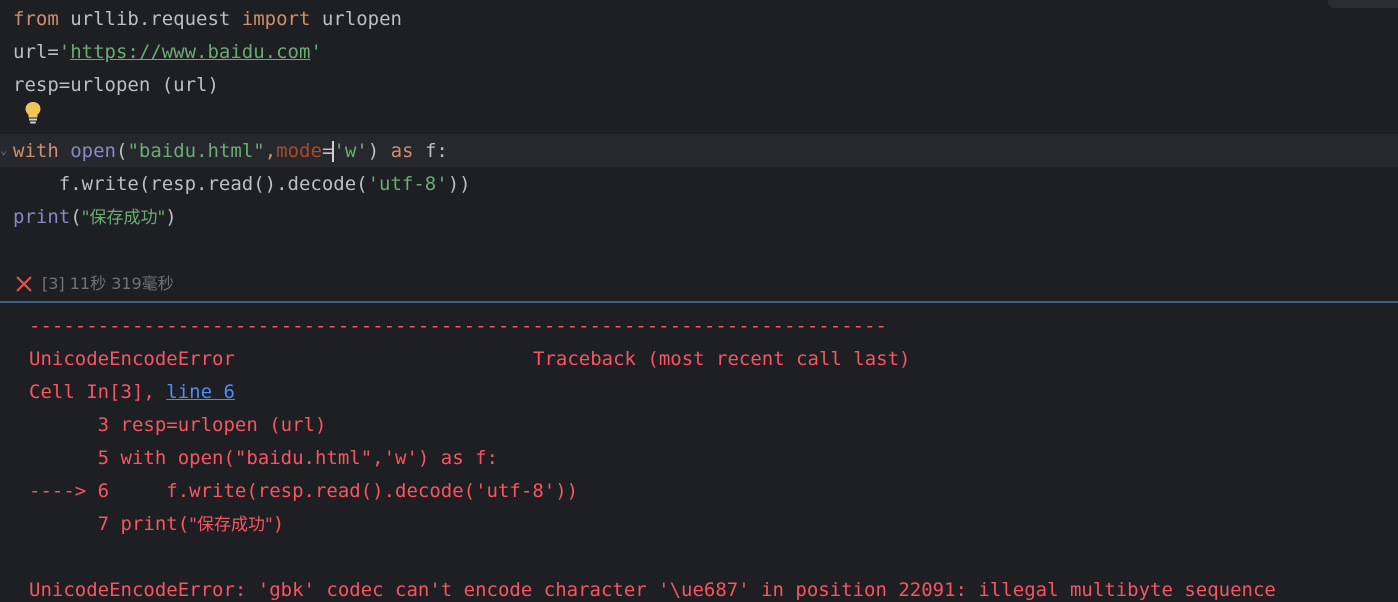 The width and height of the screenshot is (1398, 602). What do you see at coordinates (231, 525) in the screenshot?
I see `tb7-string: "保存成功"` at bounding box center [231, 525].